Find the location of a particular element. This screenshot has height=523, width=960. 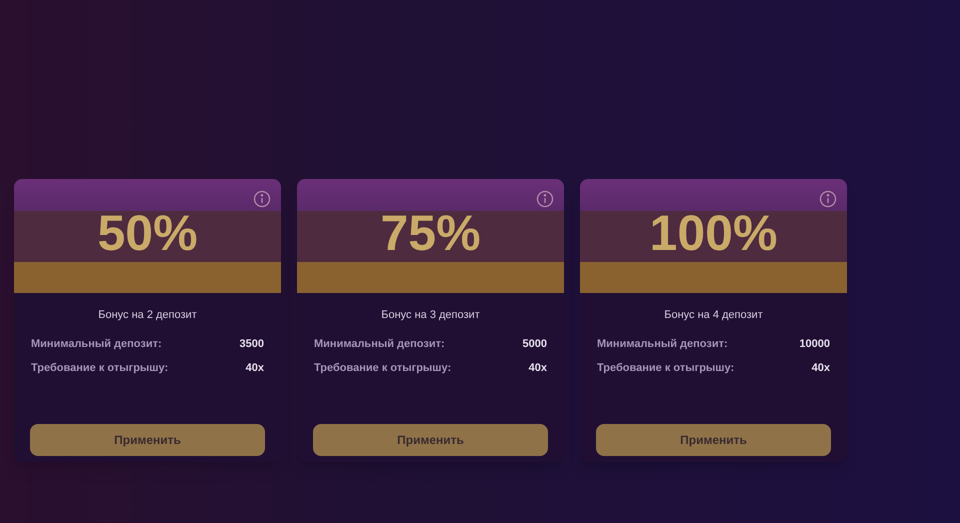

bonus-percent: 75% is located at coordinates (430, 233).